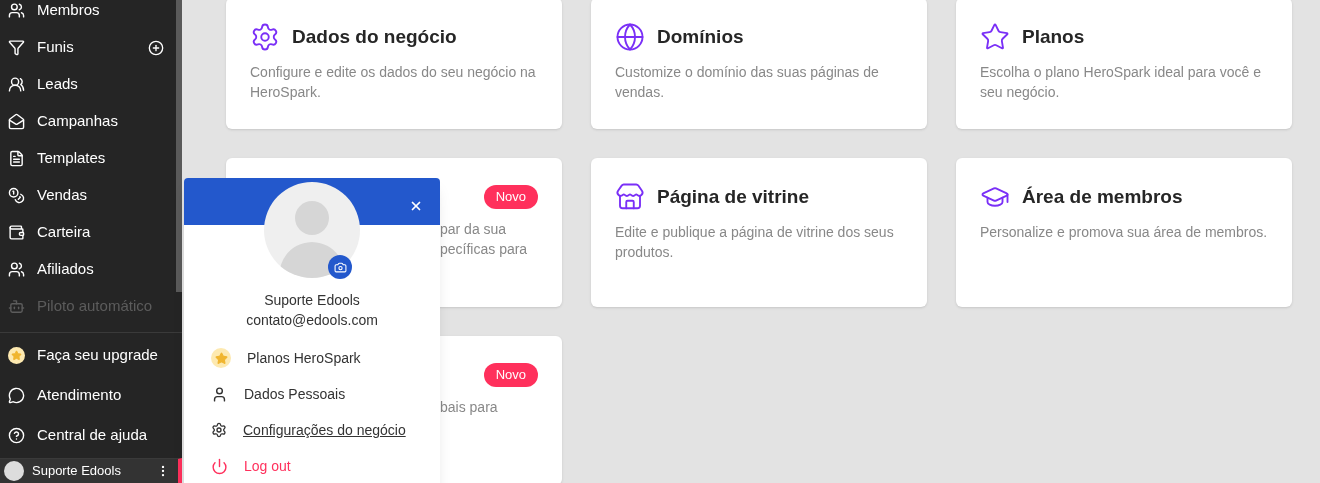  What do you see at coordinates (312, 430) in the screenshot?
I see `menu-item: Configurações do negócio` at bounding box center [312, 430].